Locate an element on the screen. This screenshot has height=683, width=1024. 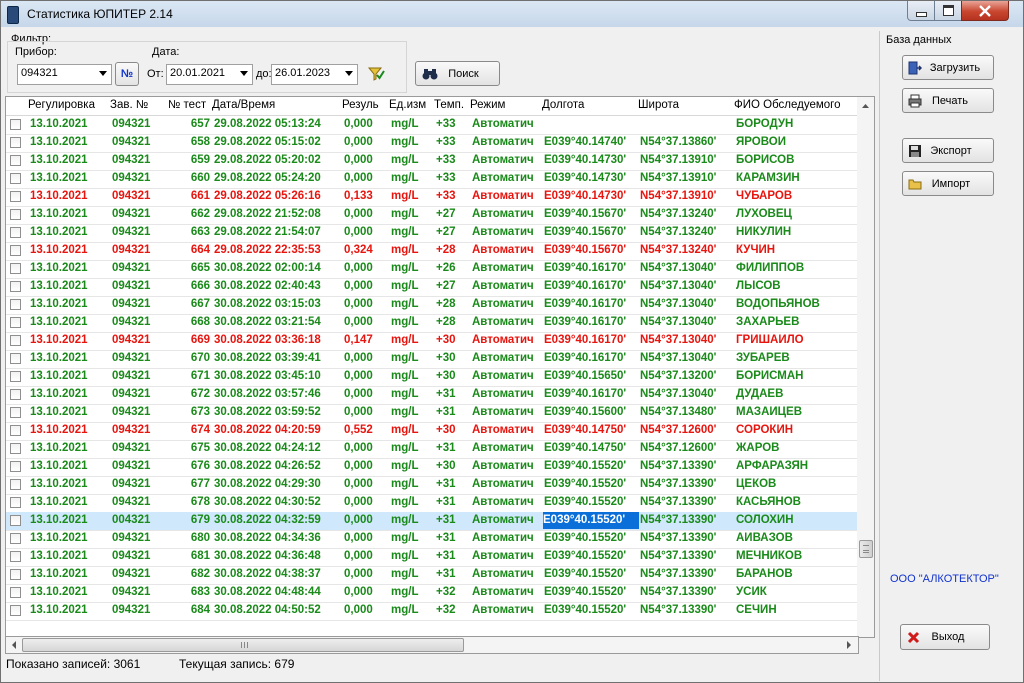
search-button: Поиск is located at coordinates (457, 73).